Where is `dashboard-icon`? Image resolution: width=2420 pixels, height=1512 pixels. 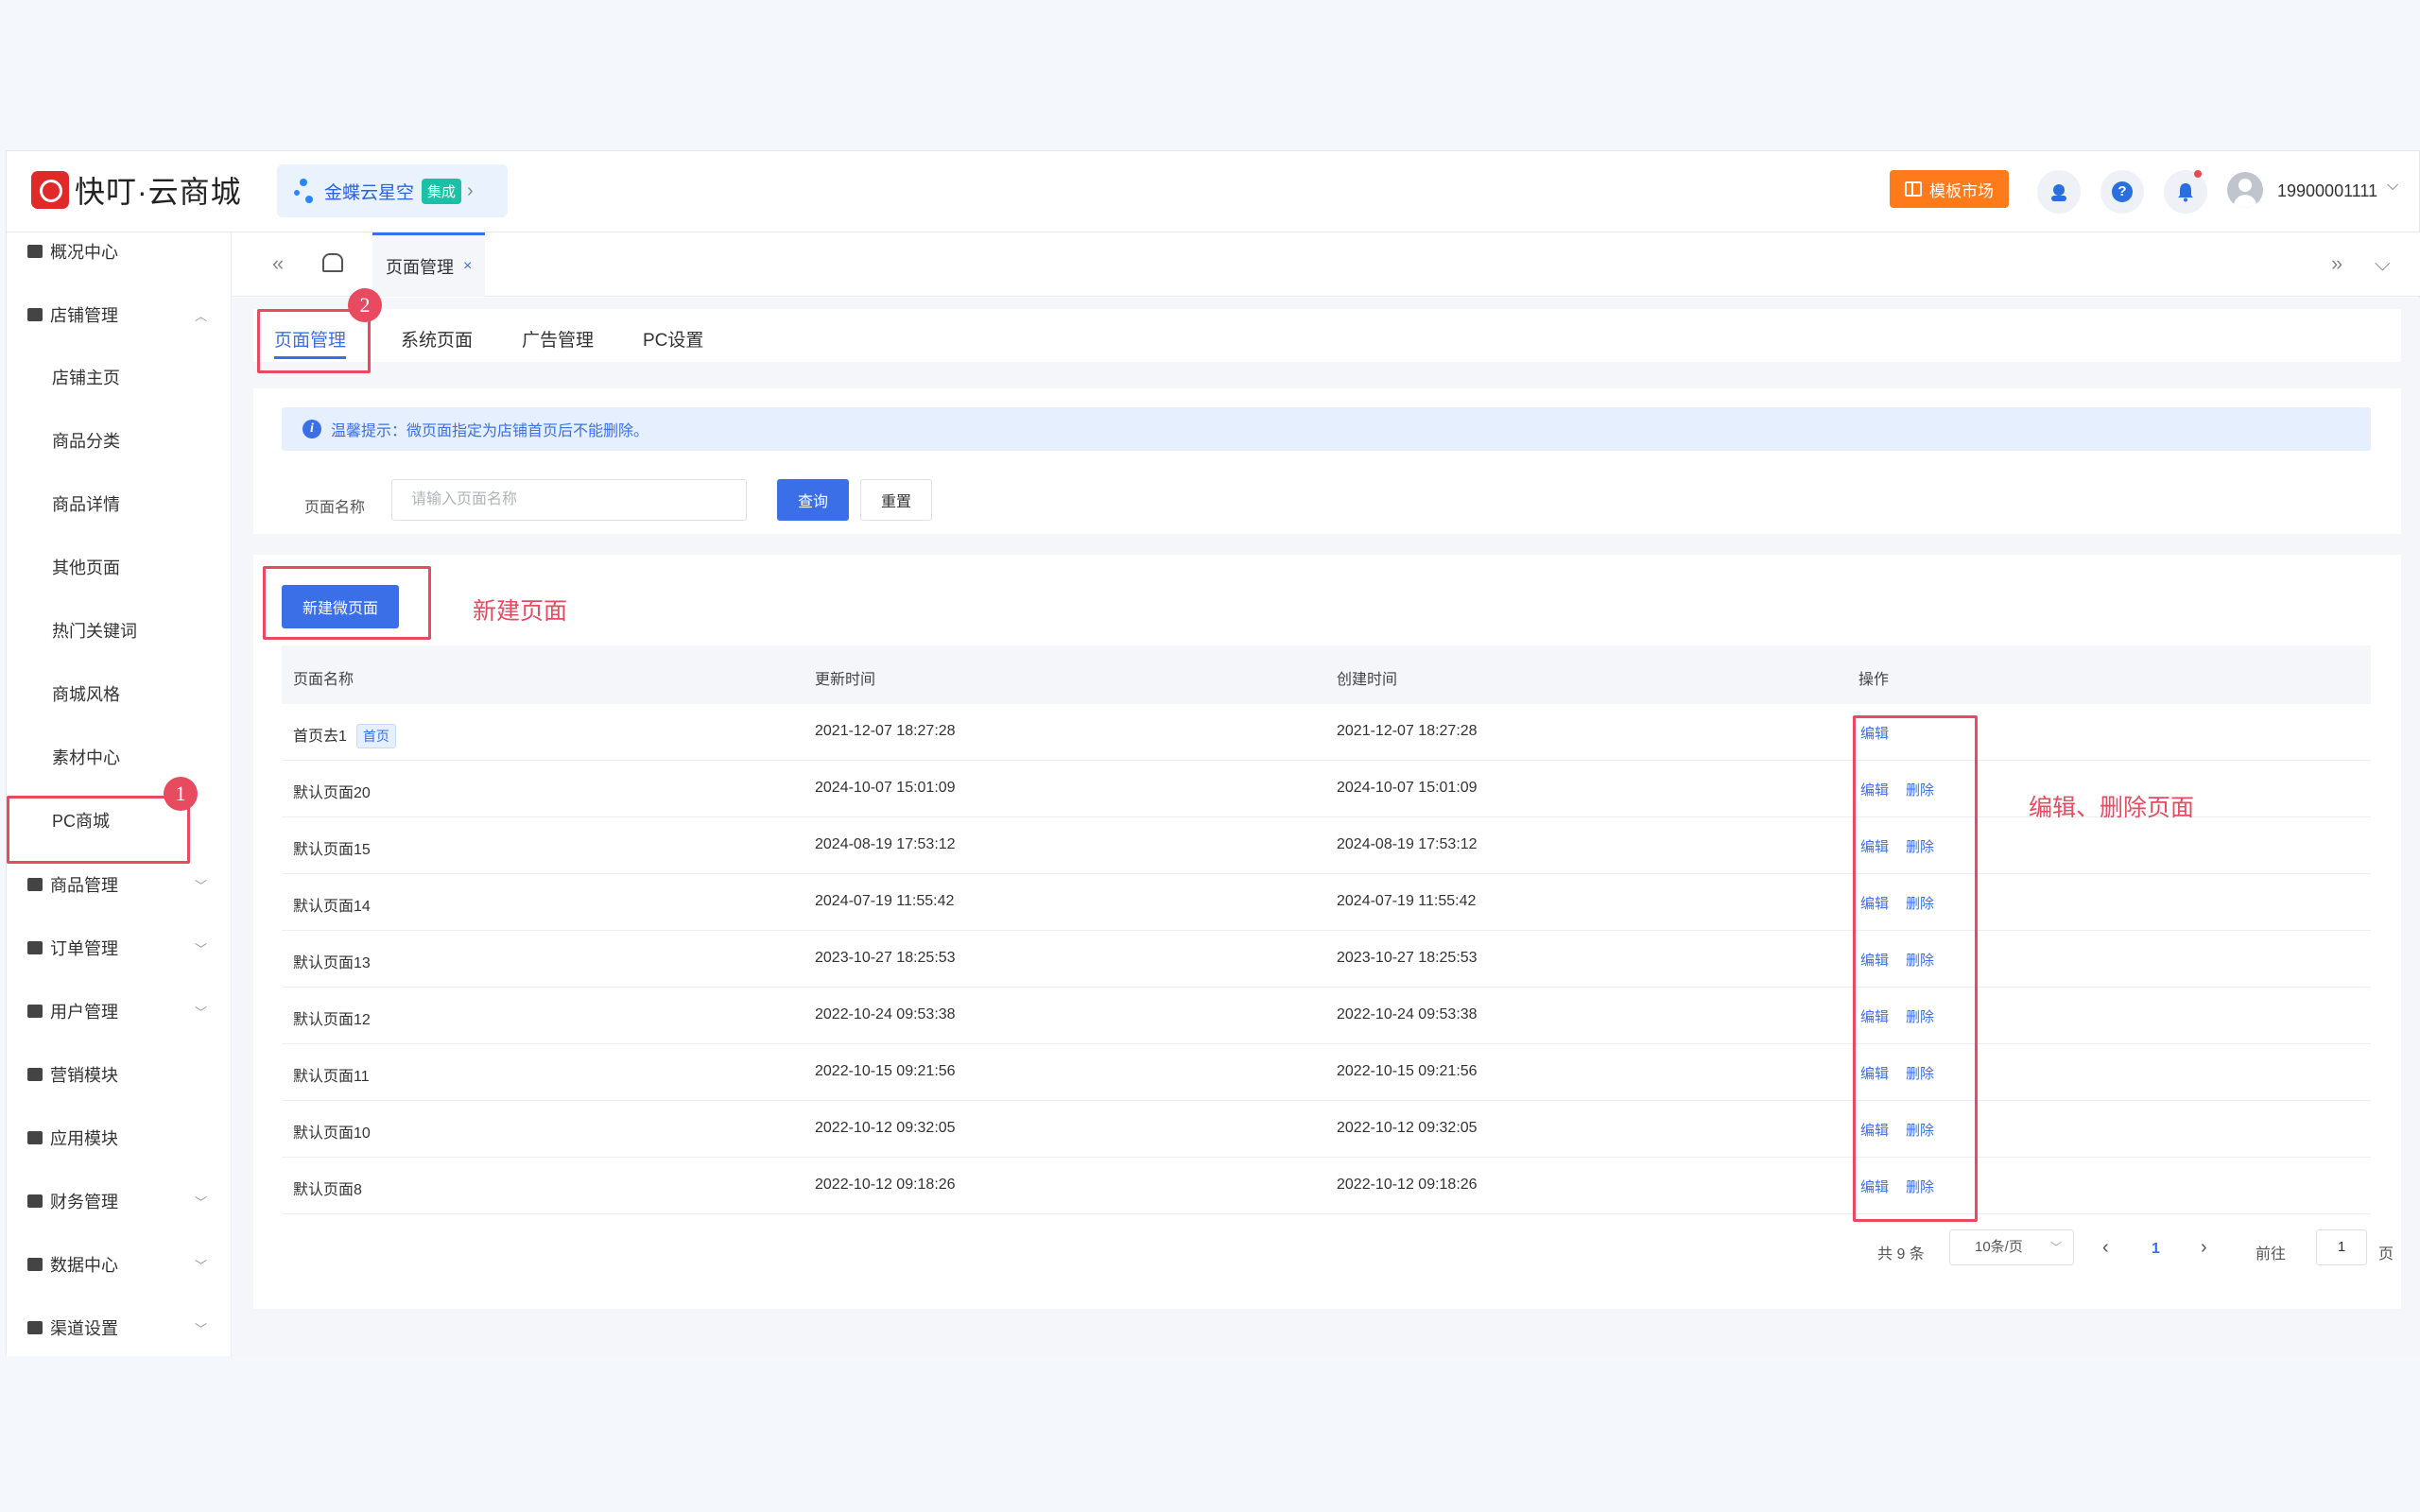
dashboard-icon is located at coordinates (35, 251).